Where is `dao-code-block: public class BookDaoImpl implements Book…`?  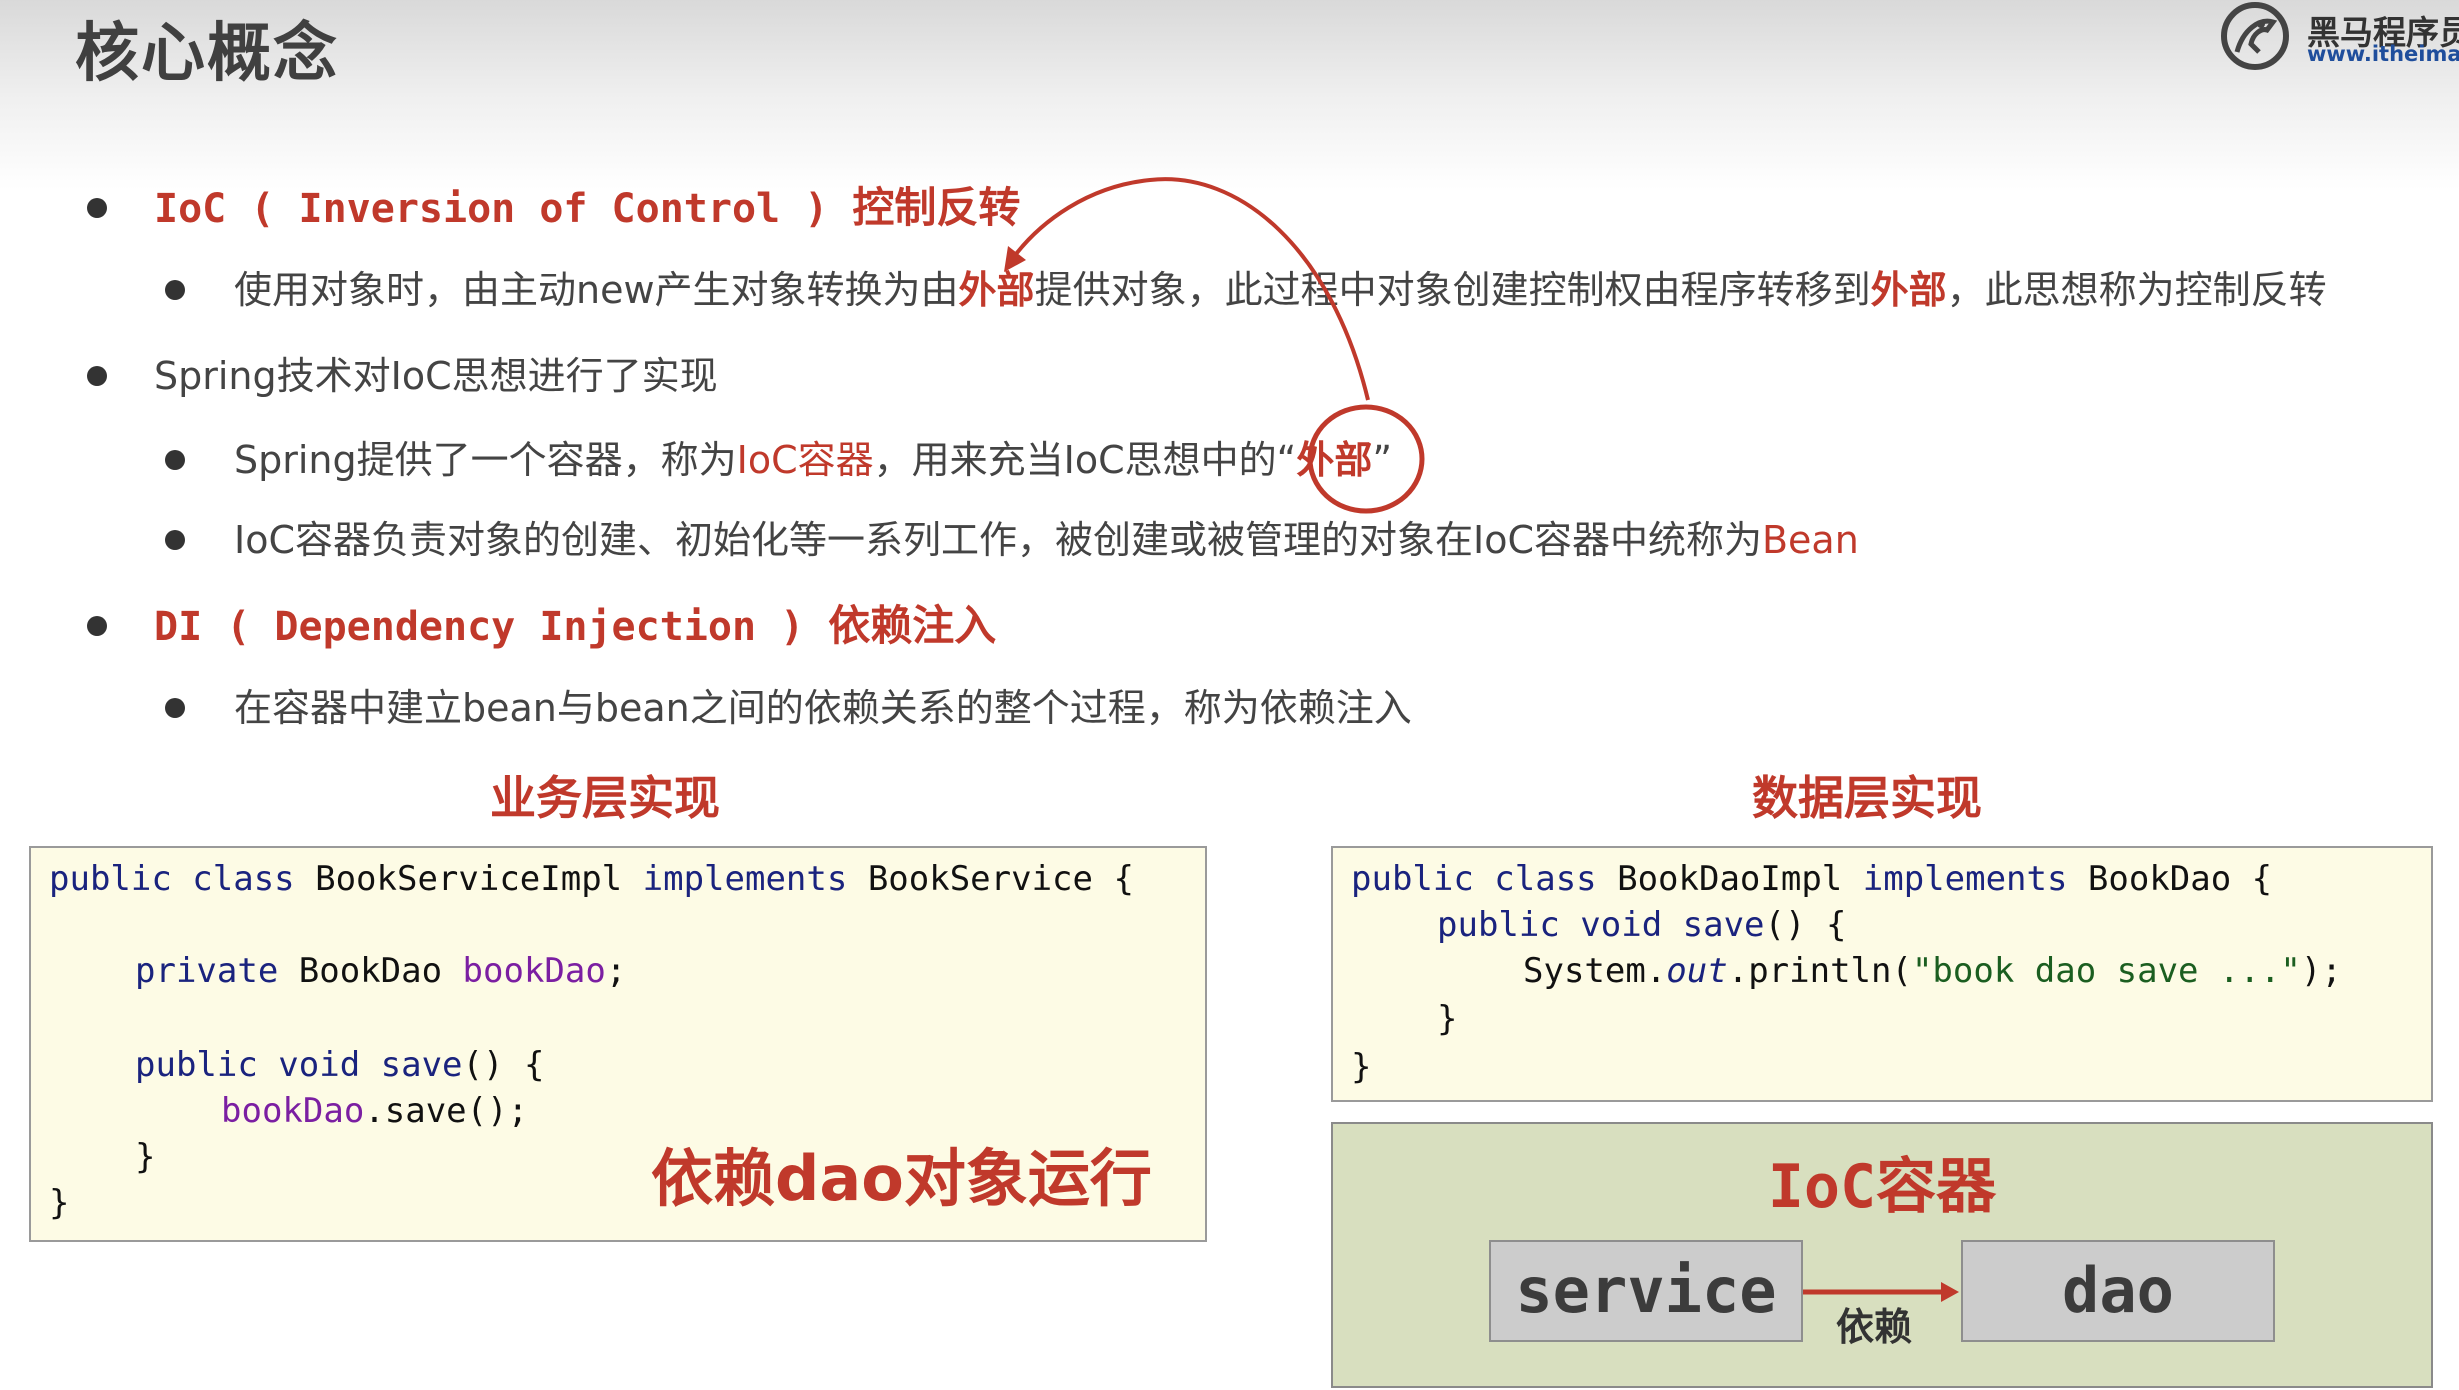 dao-code-block: public class BookDaoImpl implements Book… is located at coordinates (1882, 974).